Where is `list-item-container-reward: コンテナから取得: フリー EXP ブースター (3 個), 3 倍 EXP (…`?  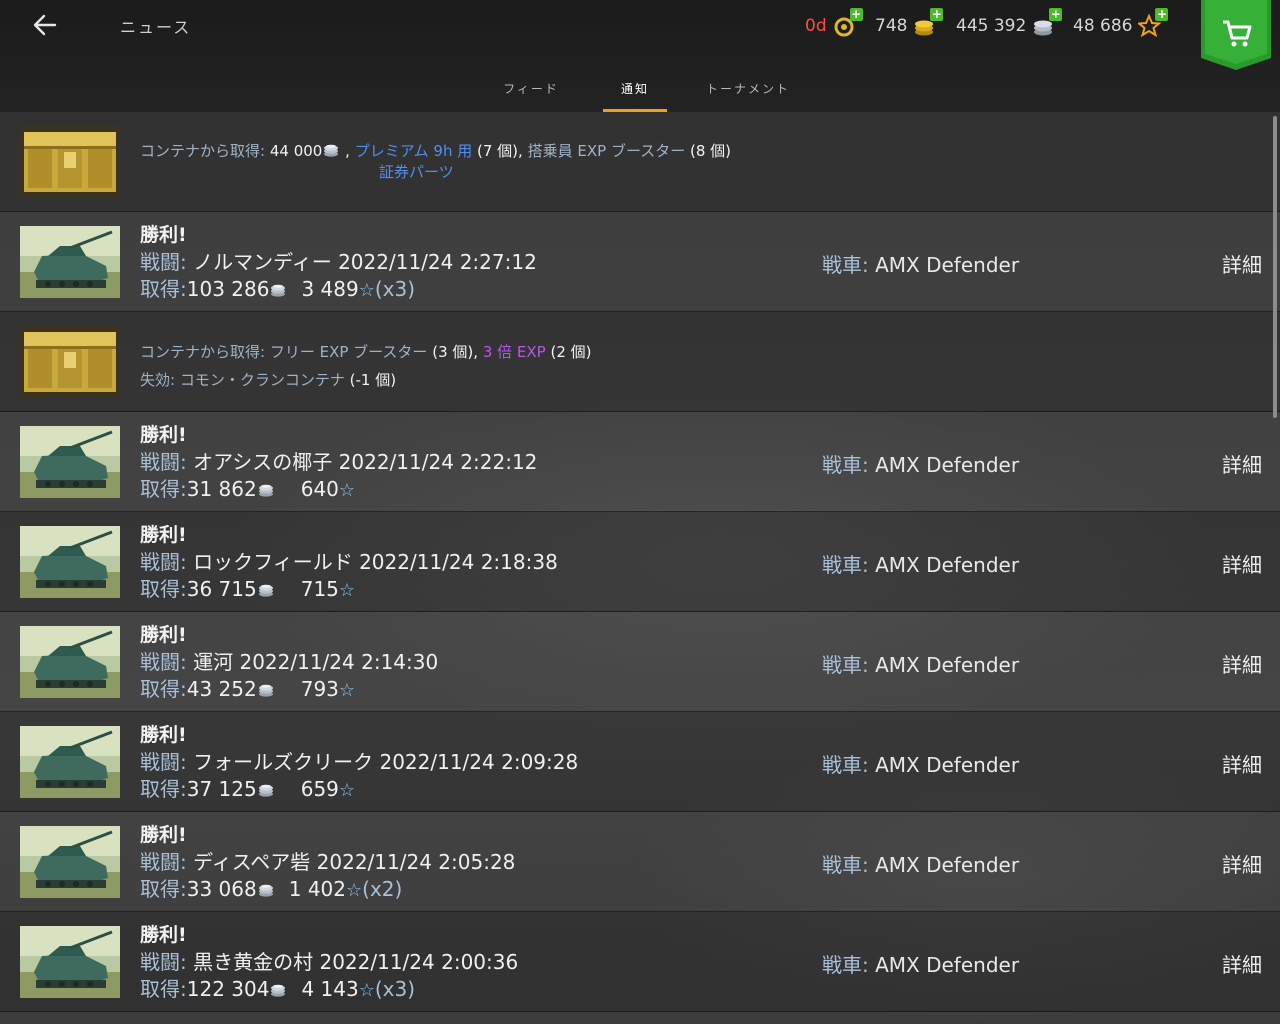
list-item-container-reward: コンテナから取得: フリー EXP ブースター (3 個), 3 倍 EXP (… is located at coordinates (640, 362).